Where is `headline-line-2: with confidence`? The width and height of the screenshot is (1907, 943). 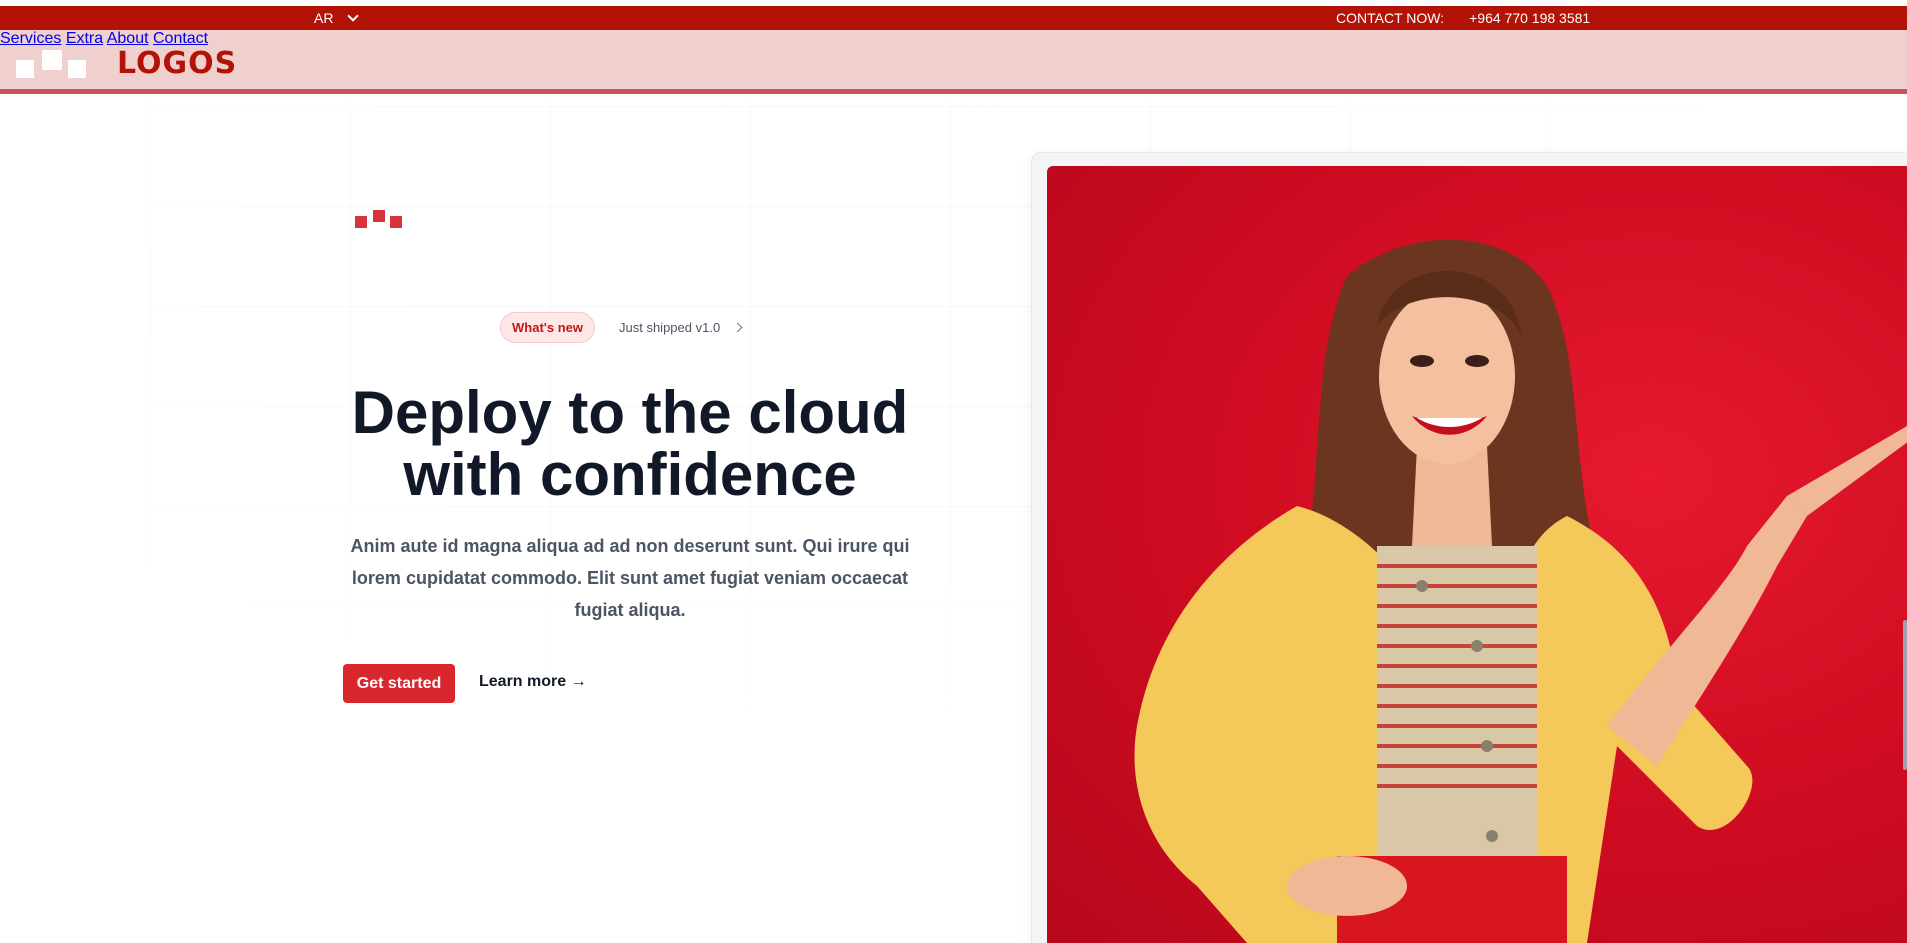
headline-line-2: with confidence is located at coordinates (630, 474).